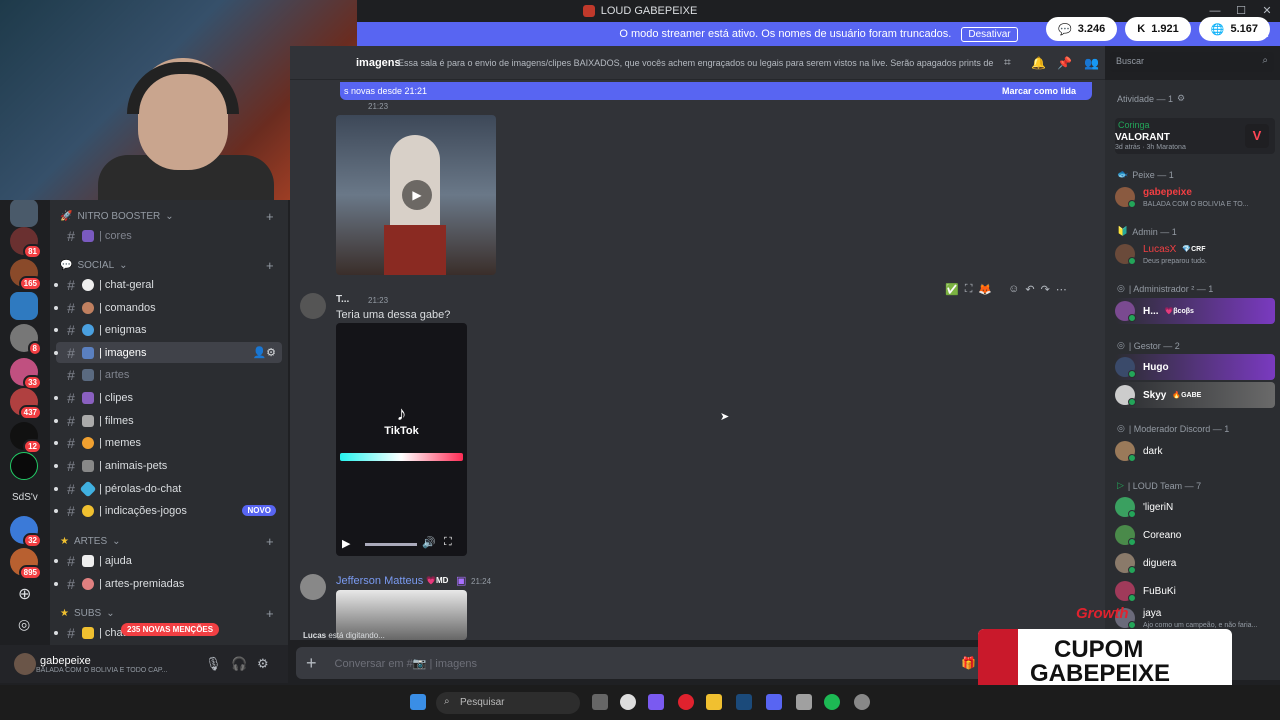  I want to click on channel-emoji-icon, so click(88, 560).